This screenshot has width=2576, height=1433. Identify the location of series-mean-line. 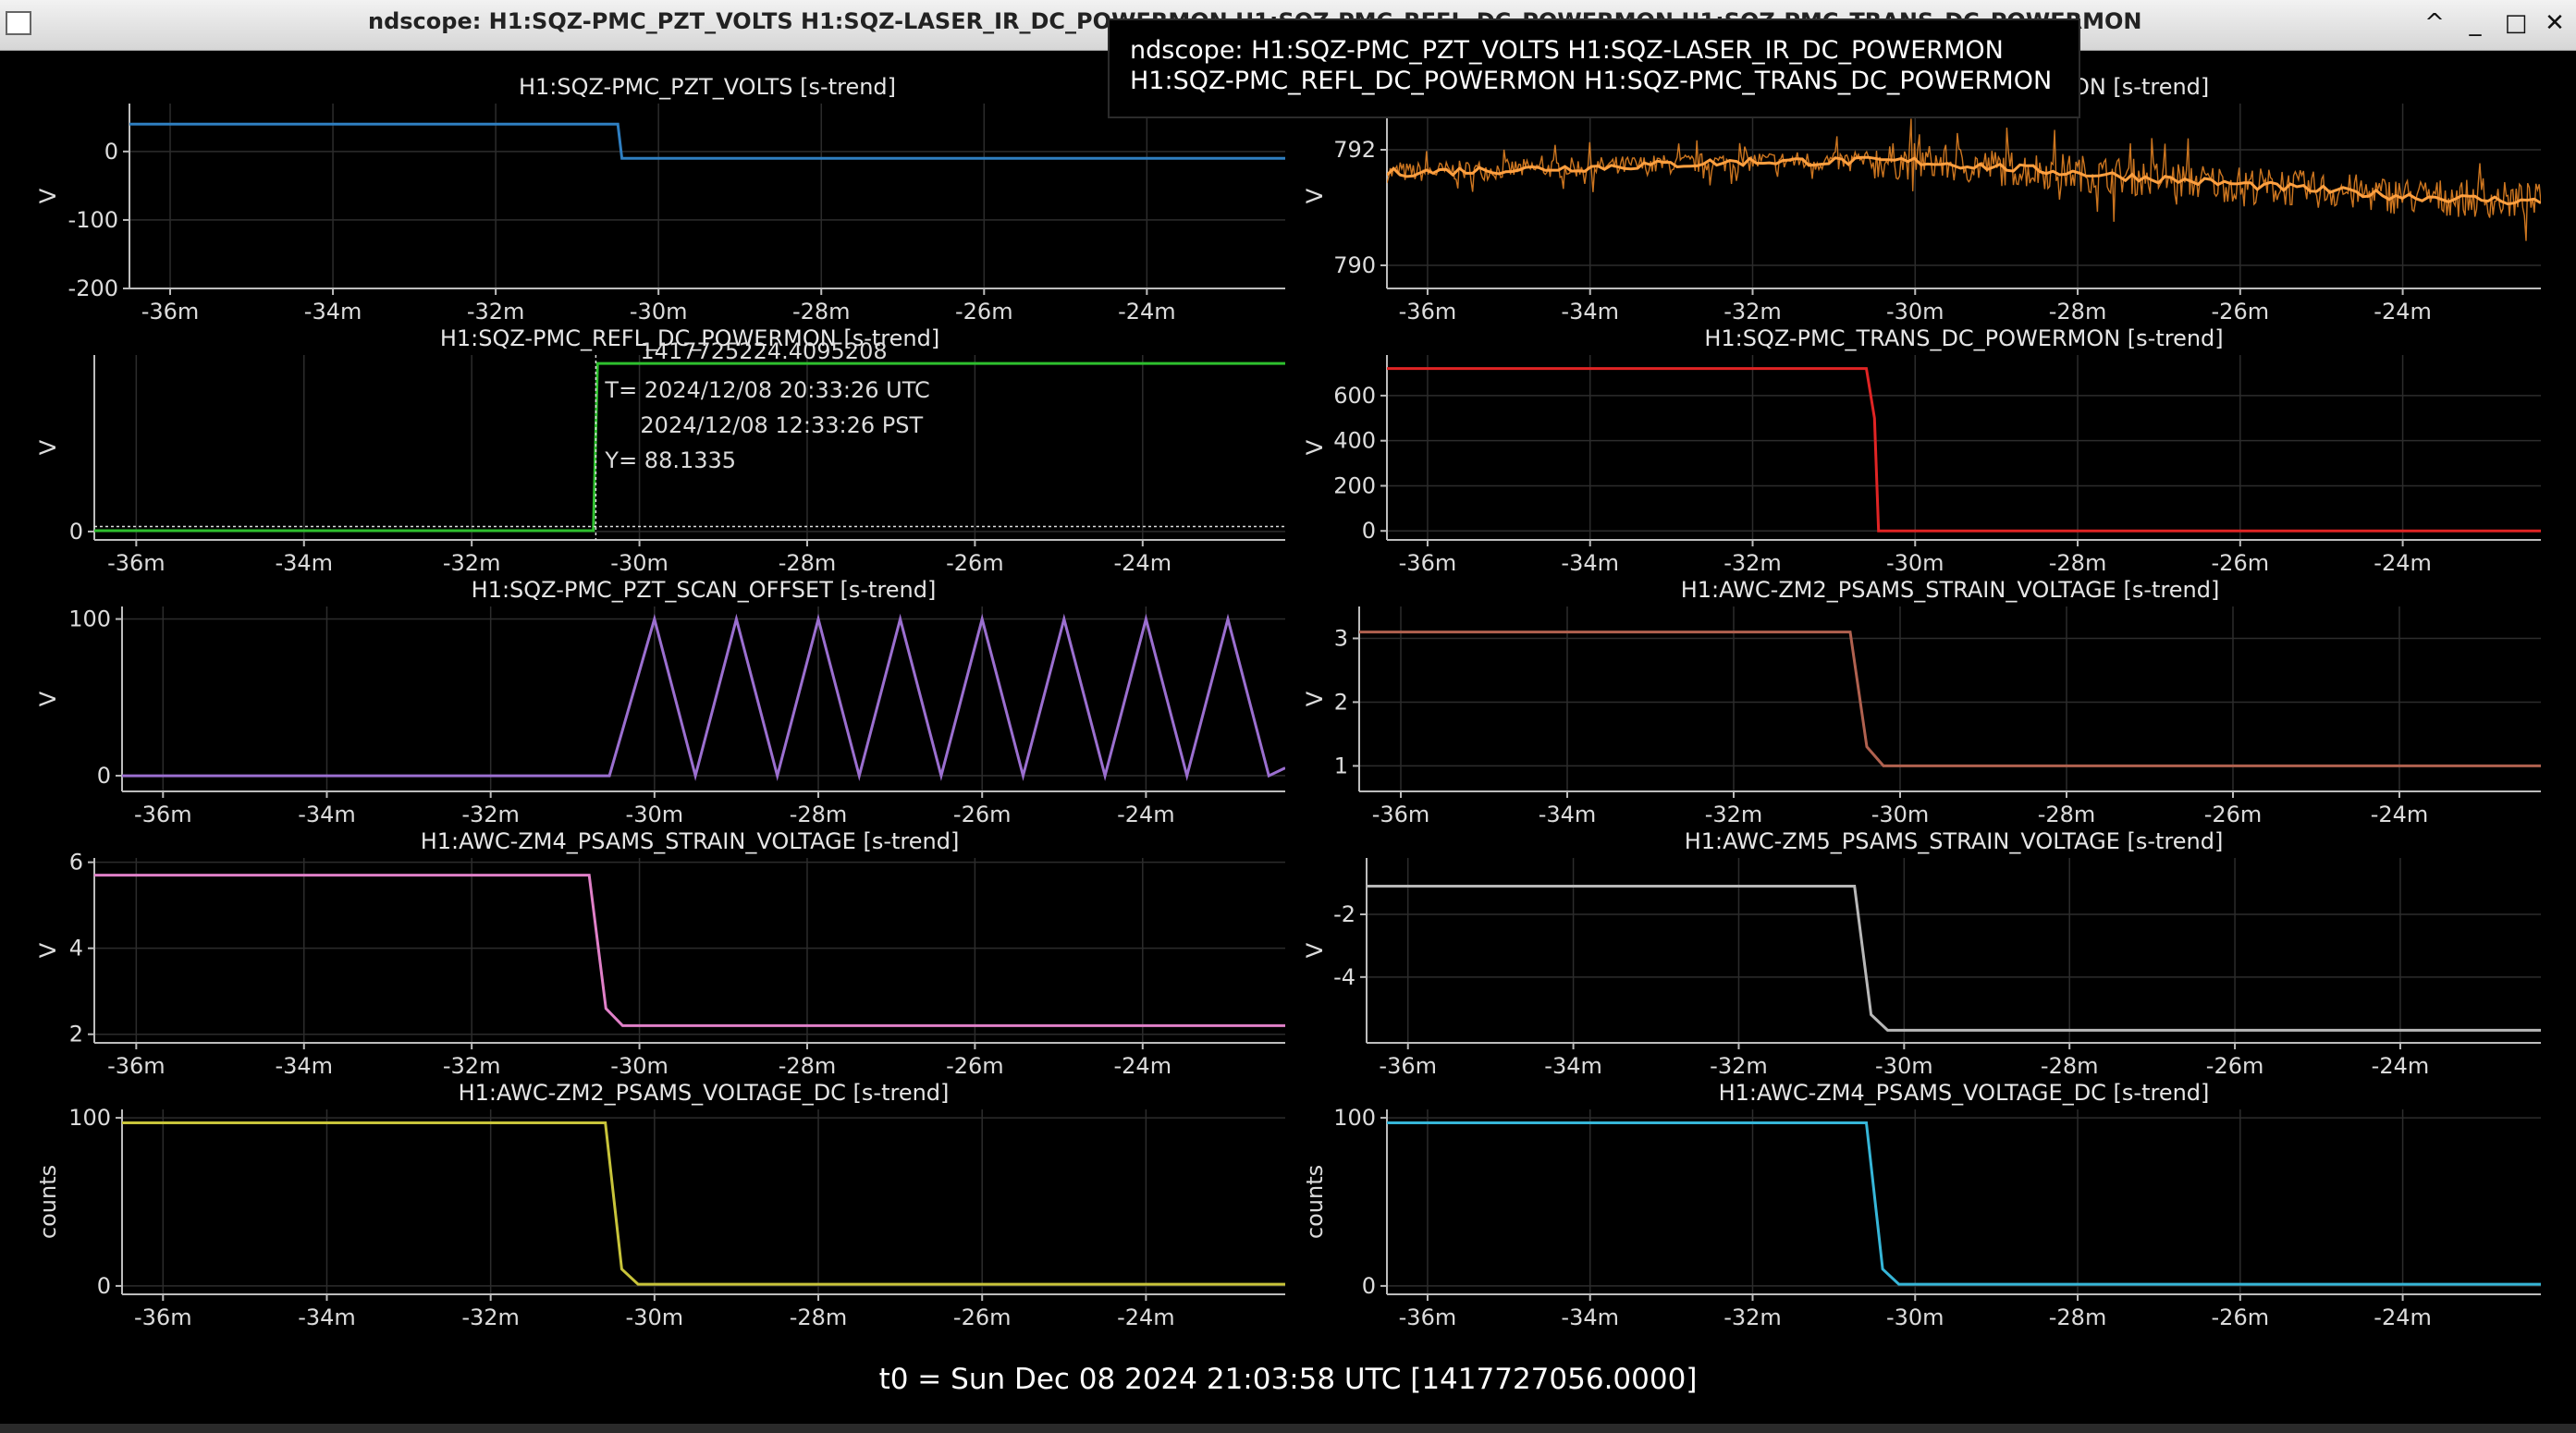
(1964, 180).